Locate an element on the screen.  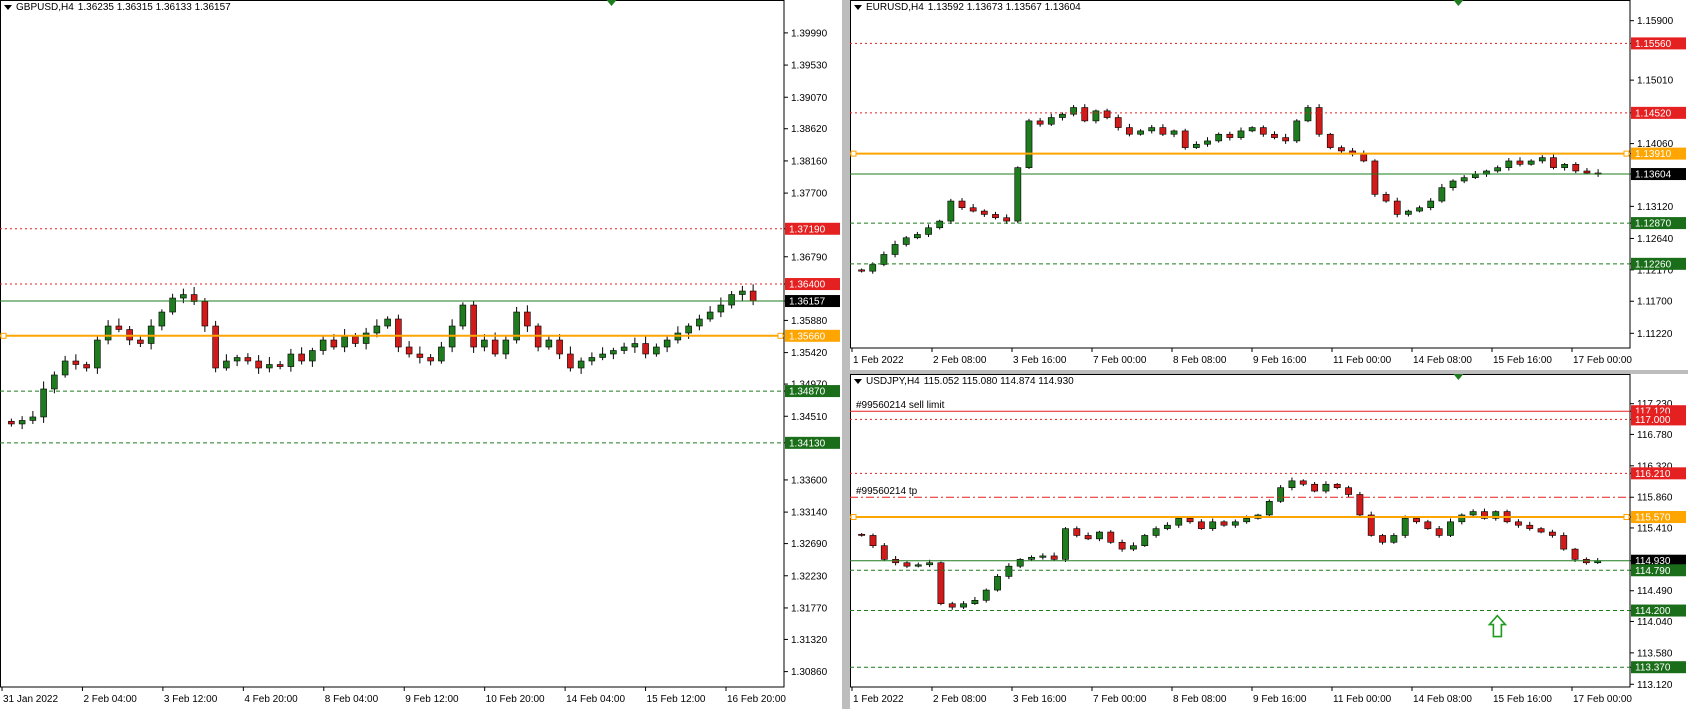
price-tick-label: 1.13120 is located at coordinates (1655, 207).